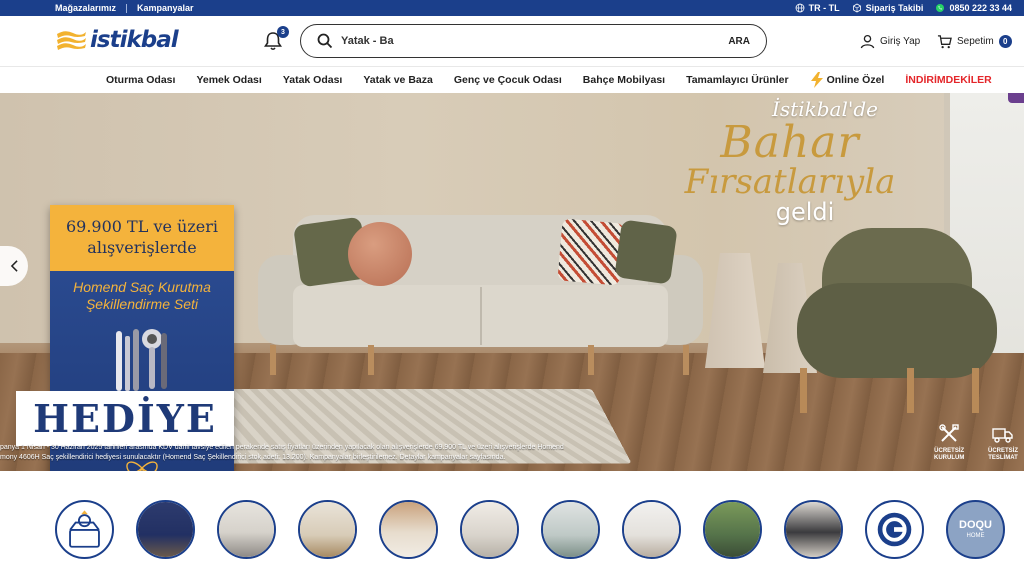 The width and height of the screenshot is (1024, 565). What do you see at coordinates (949, 451) in the screenshot?
I see `feature1-line1: ÜCRETSİZ` at bounding box center [949, 451].